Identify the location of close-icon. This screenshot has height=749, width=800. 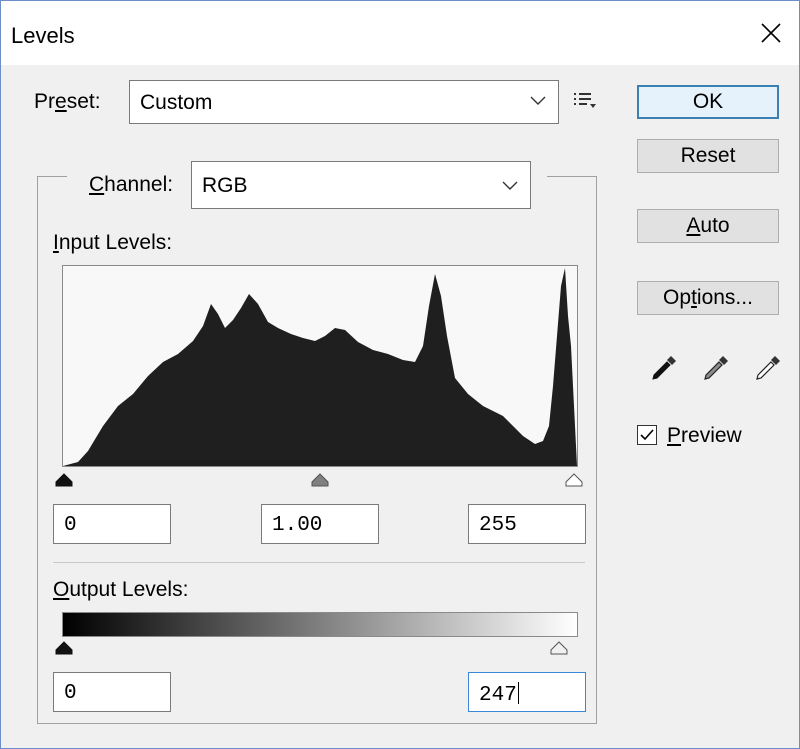
(771, 33).